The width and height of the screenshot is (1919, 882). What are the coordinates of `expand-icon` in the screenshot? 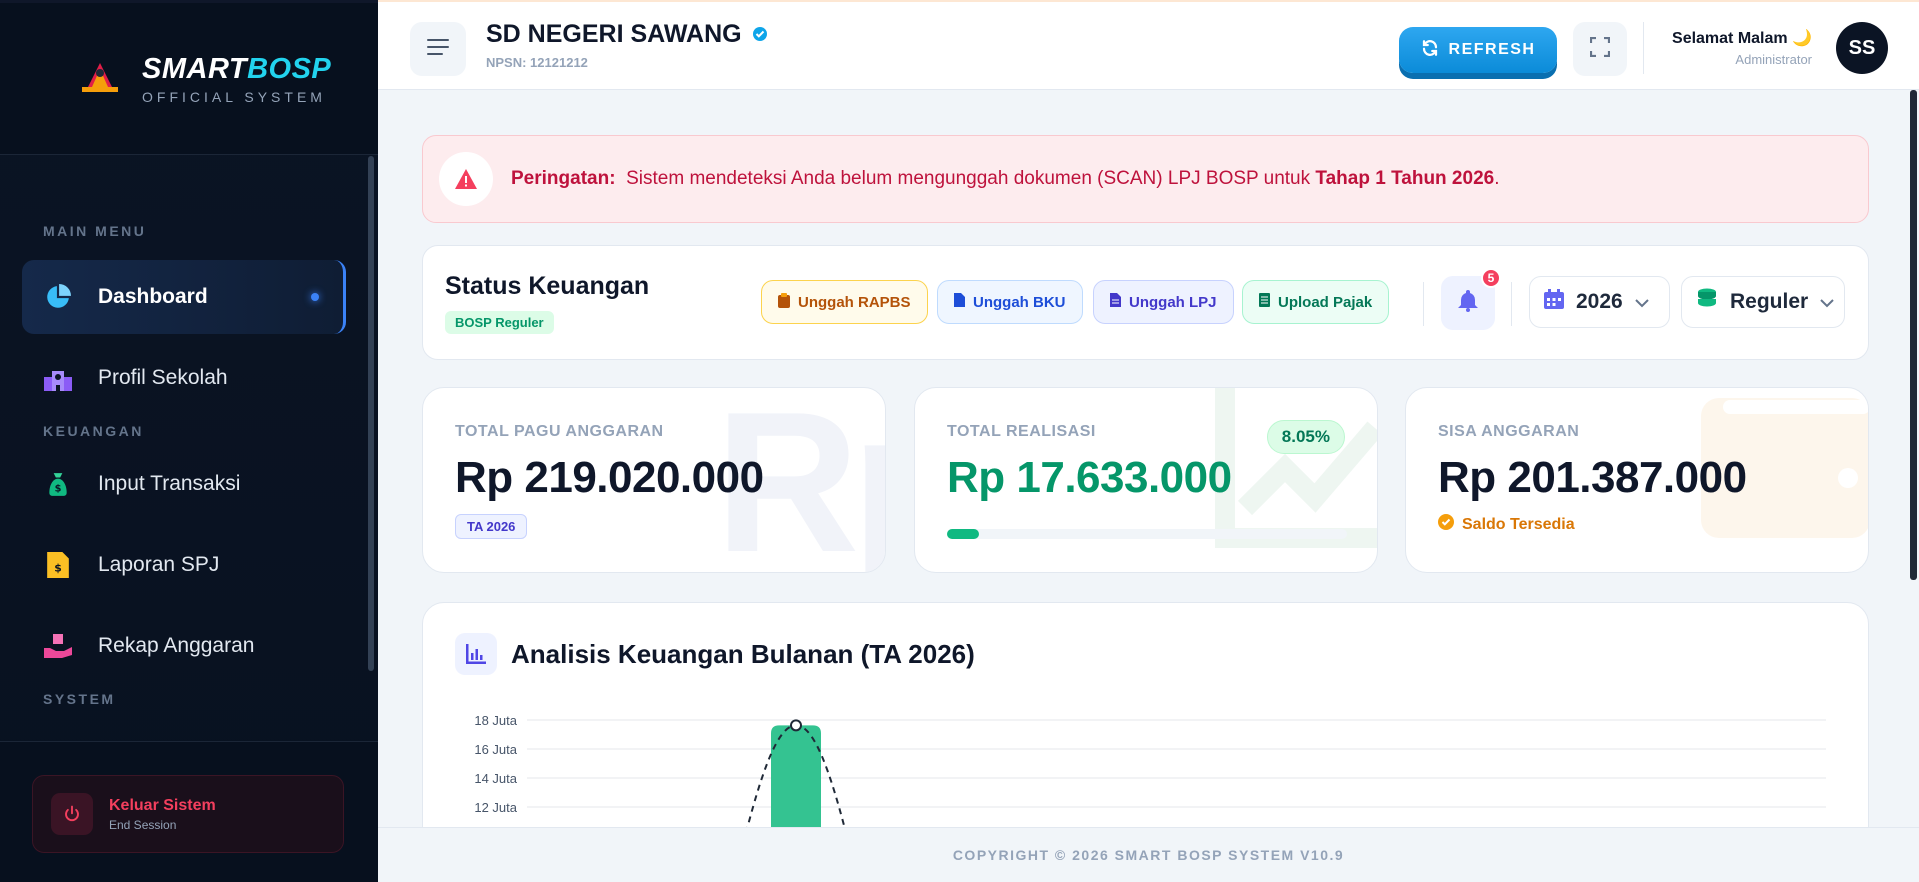 It's located at (1600, 49).